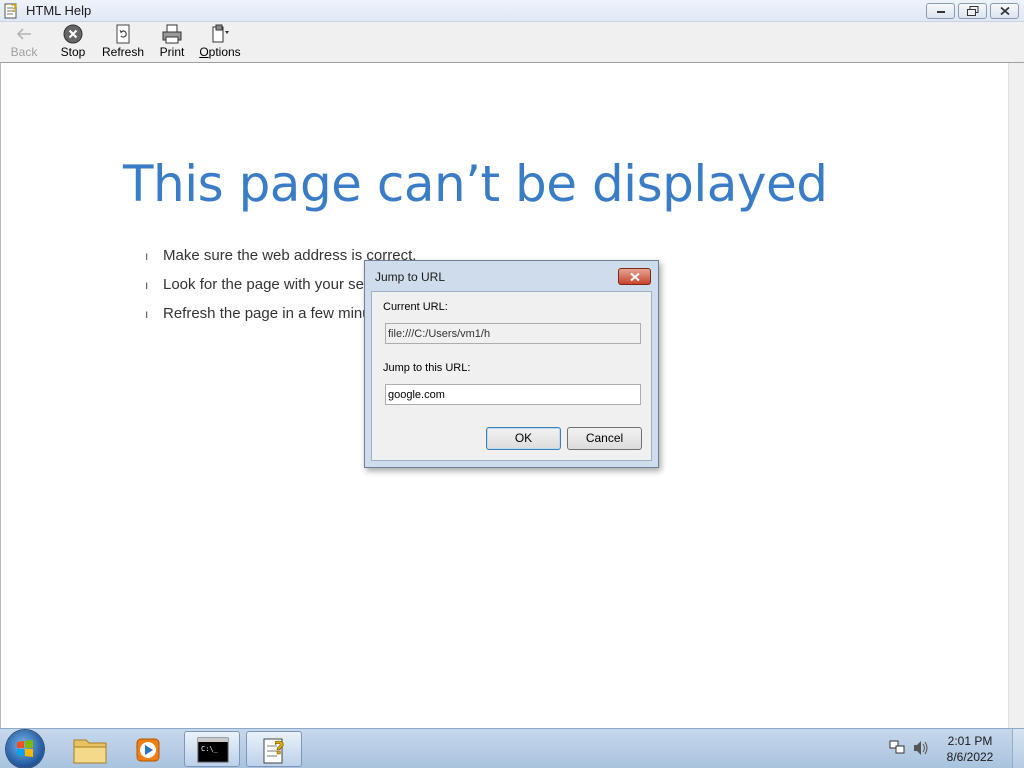 The height and width of the screenshot is (768, 1024). I want to click on media-player-icon, so click(148, 750).